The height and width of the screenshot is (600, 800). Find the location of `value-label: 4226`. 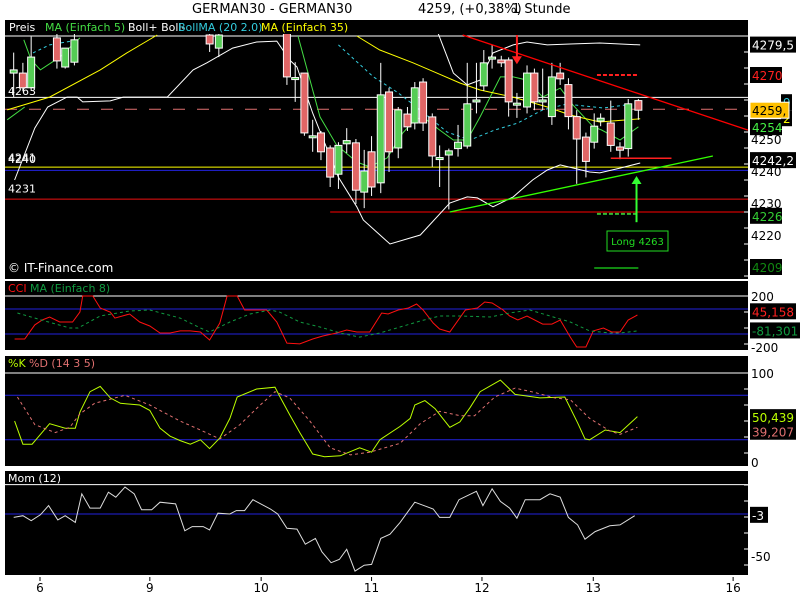

value-label: 4226 is located at coordinates (767, 217).